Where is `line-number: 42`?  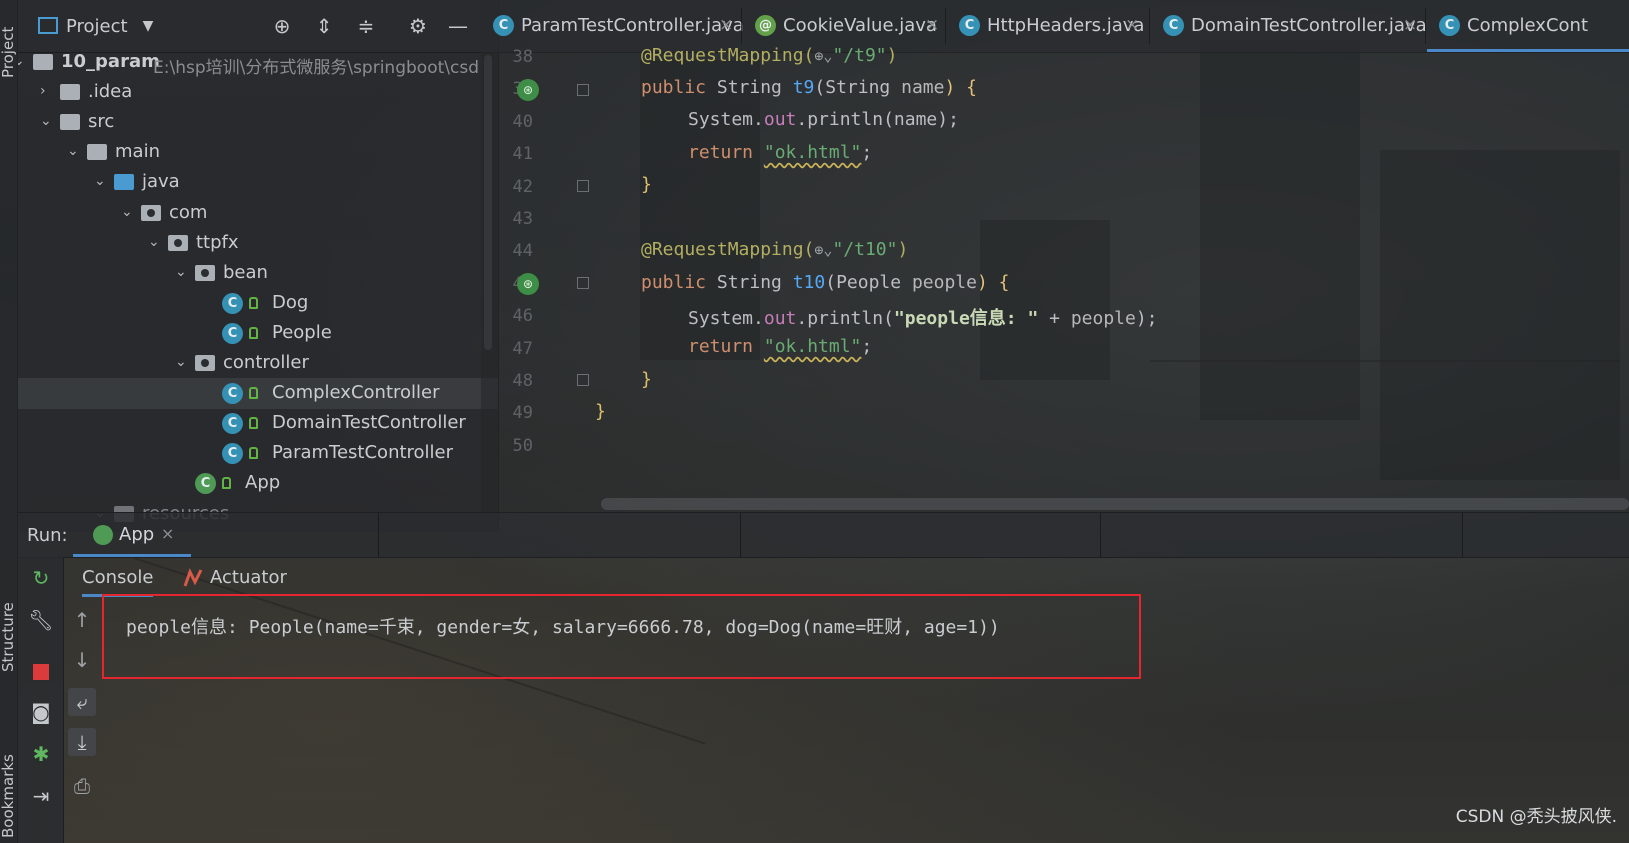
line-number: 42 is located at coordinates (522, 186).